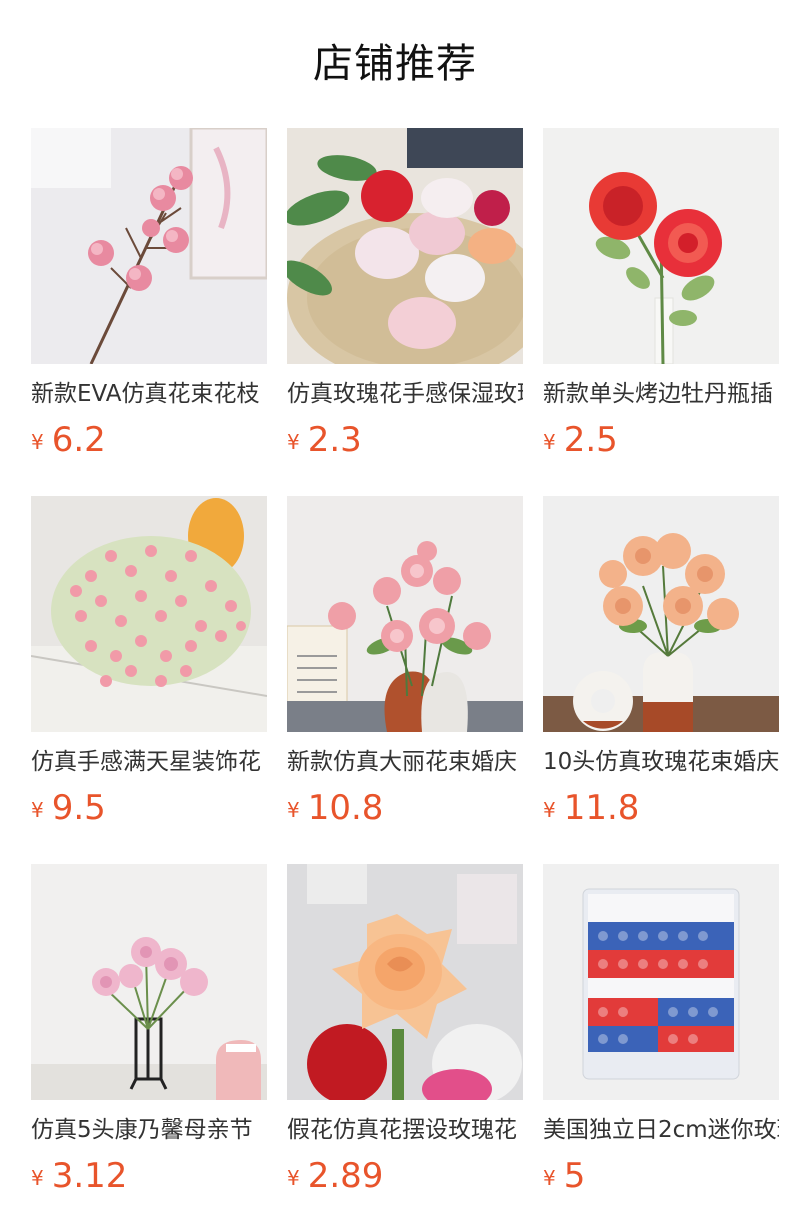  Describe the element at coordinates (405, 394) in the screenshot. I see `product-name: 仿真玫瑰花手感保湿玫瑰` at that location.